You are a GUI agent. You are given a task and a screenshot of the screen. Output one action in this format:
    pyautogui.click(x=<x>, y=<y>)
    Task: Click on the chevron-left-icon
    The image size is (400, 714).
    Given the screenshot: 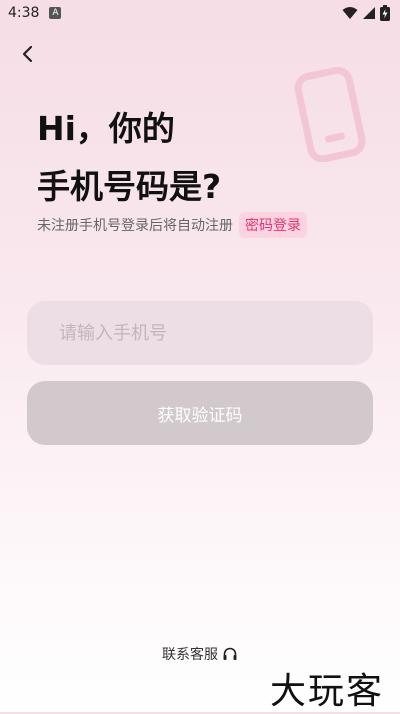 What is the action you would take?
    pyautogui.click(x=27, y=54)
    